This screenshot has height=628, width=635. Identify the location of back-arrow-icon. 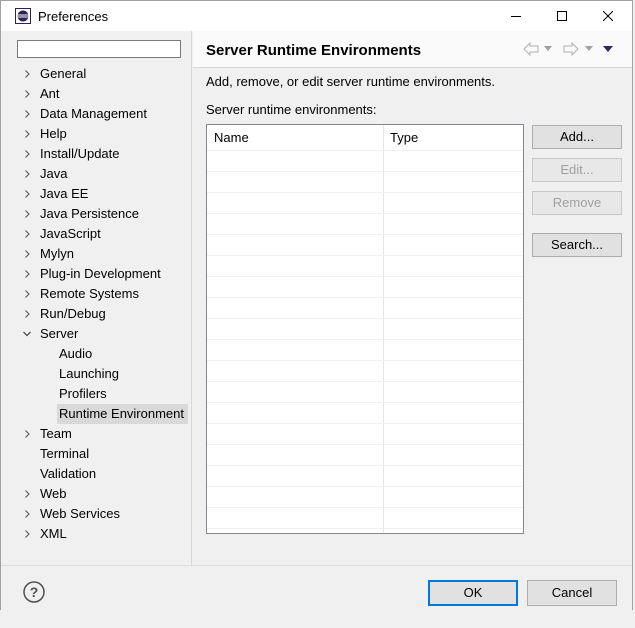
(531, 49).